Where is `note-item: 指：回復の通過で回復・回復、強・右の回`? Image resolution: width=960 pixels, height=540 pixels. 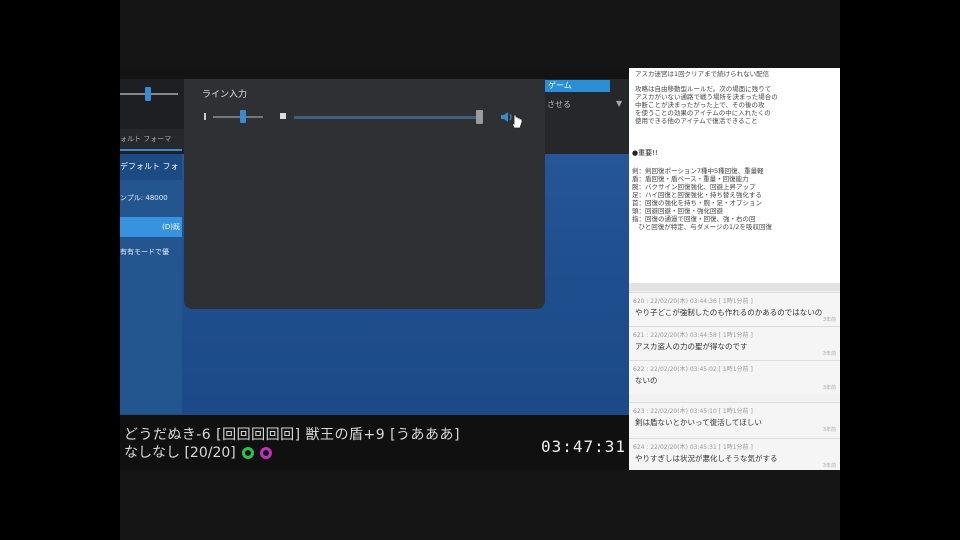 note-item: 指：回復の通過で回復・回復、強・右の回 is located at coordinates (694, 219).